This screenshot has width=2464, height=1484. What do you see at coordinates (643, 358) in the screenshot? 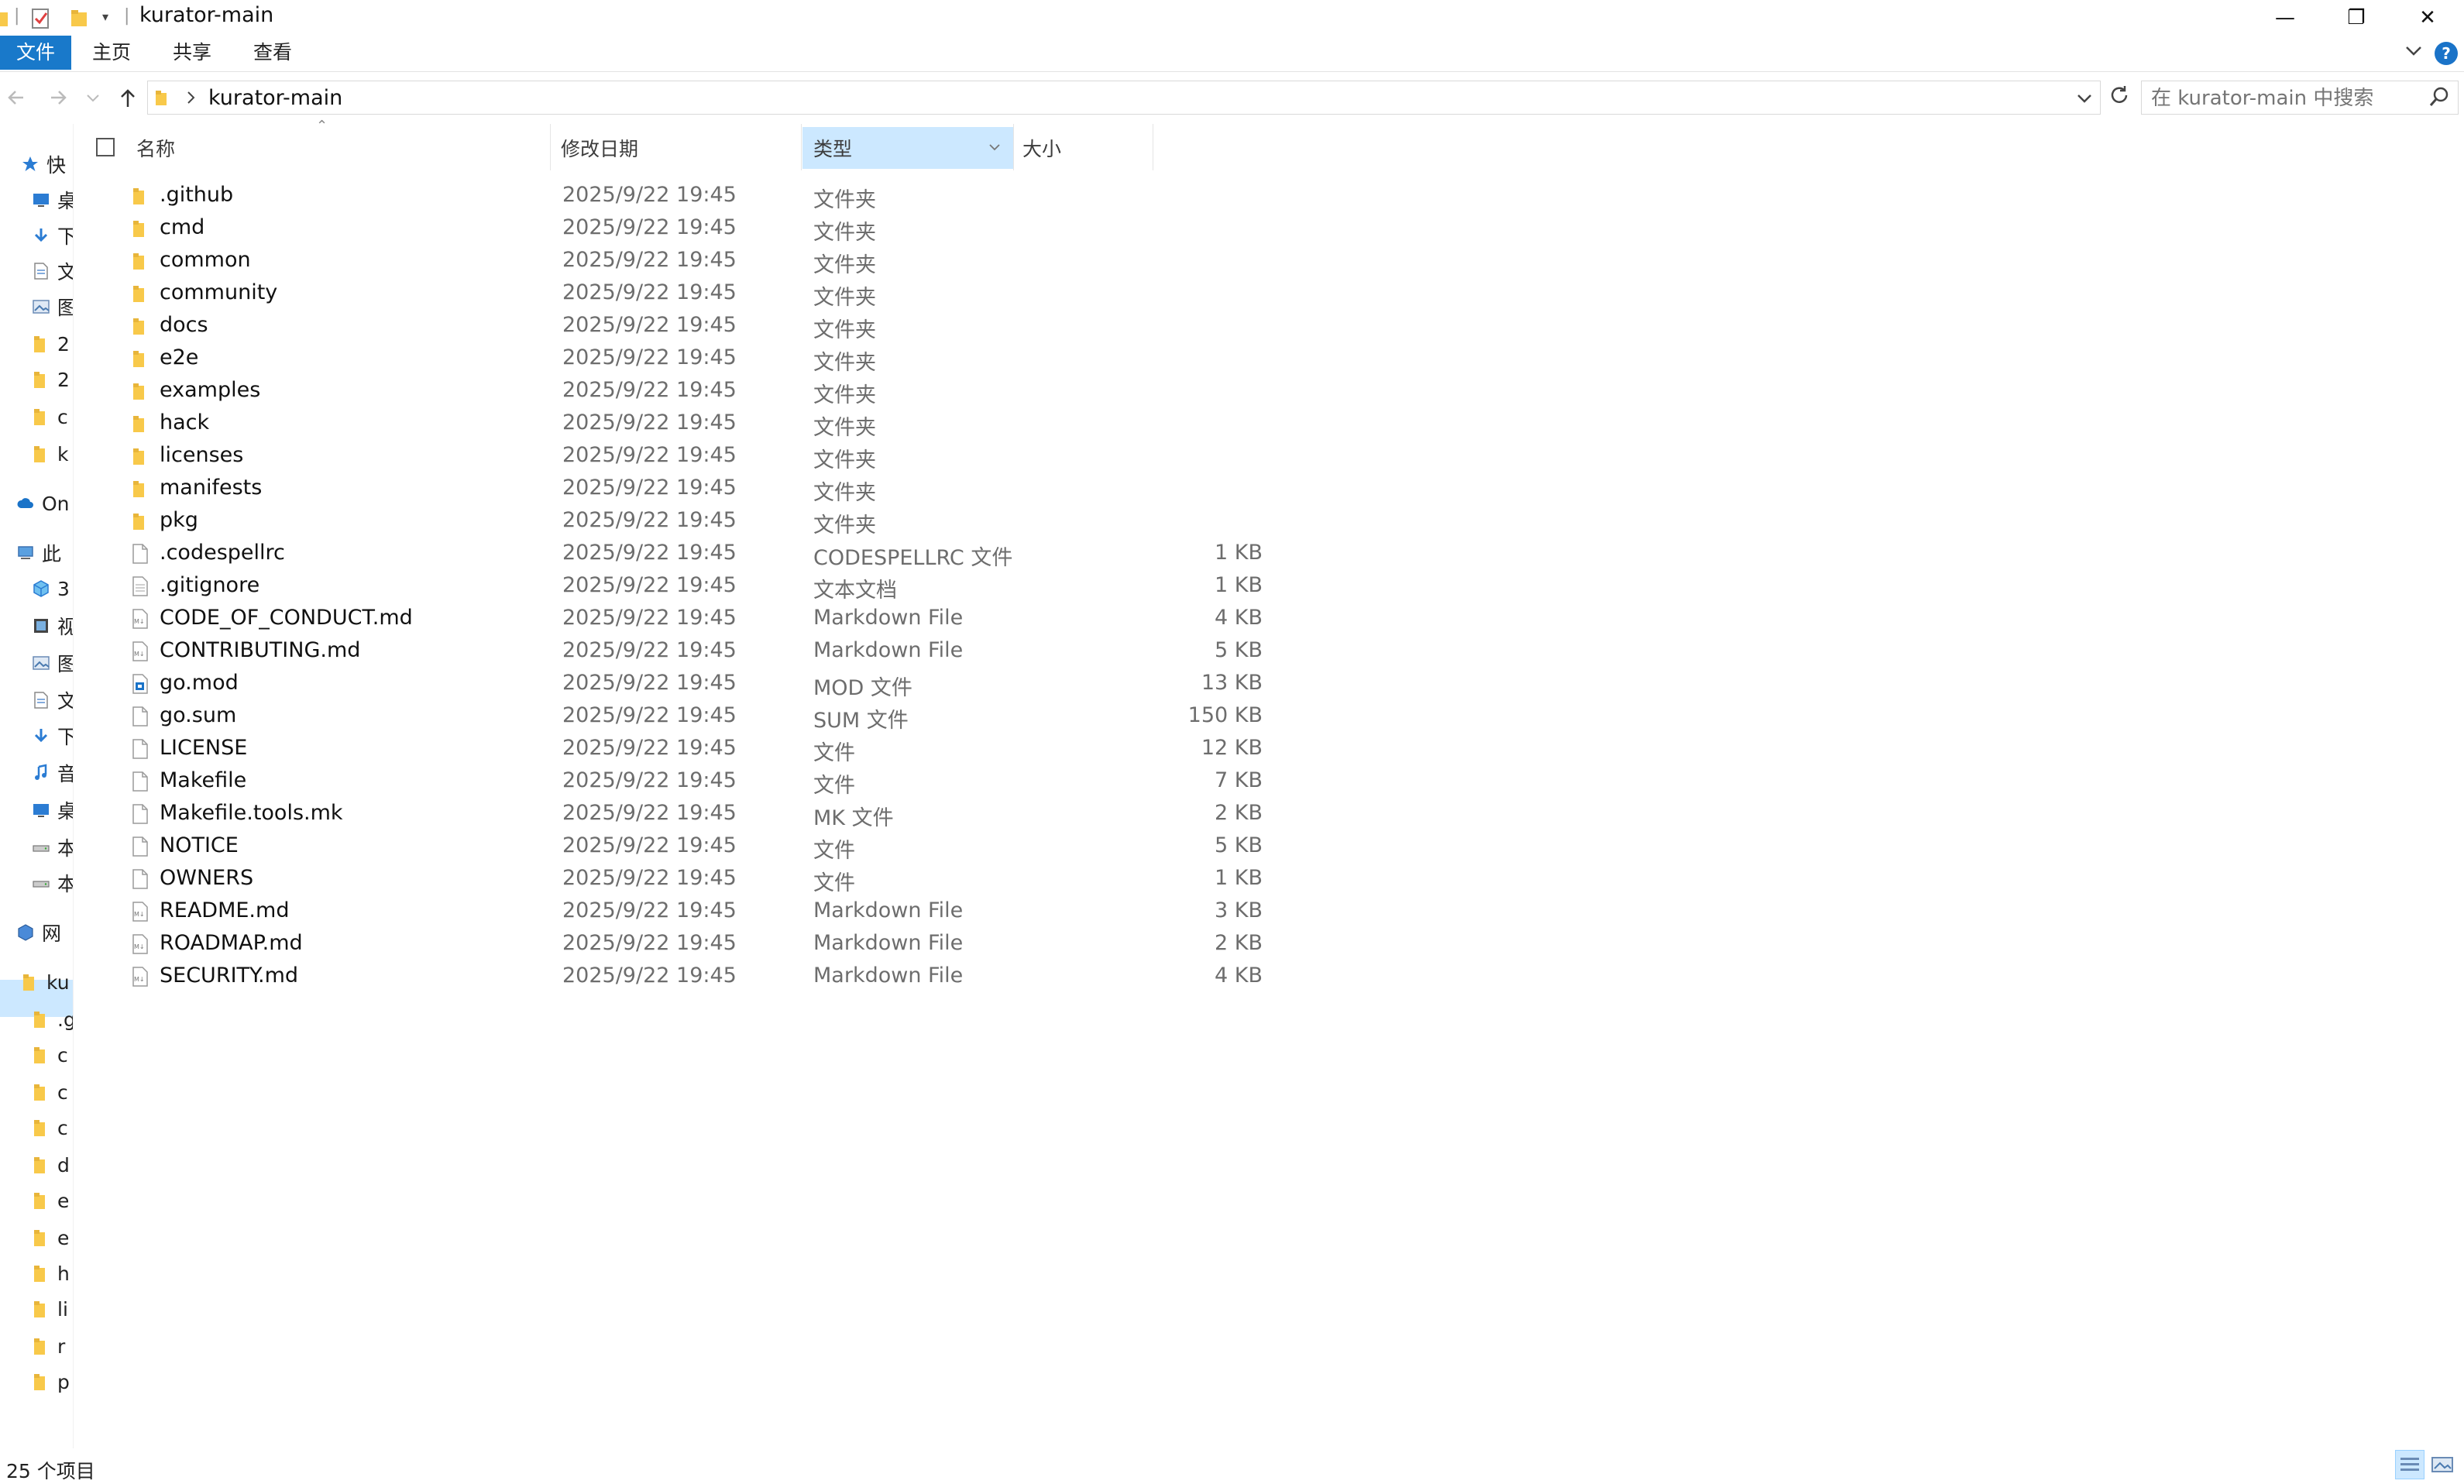
I see `file-row: e2e 2025/9/22 19:45 文件夹` at bounding box center [643, 358].